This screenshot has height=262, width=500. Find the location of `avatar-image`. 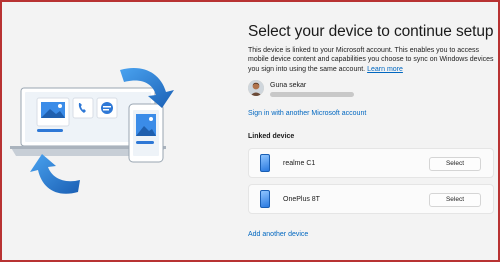

avatar-image is located at coordinates (256, 88).